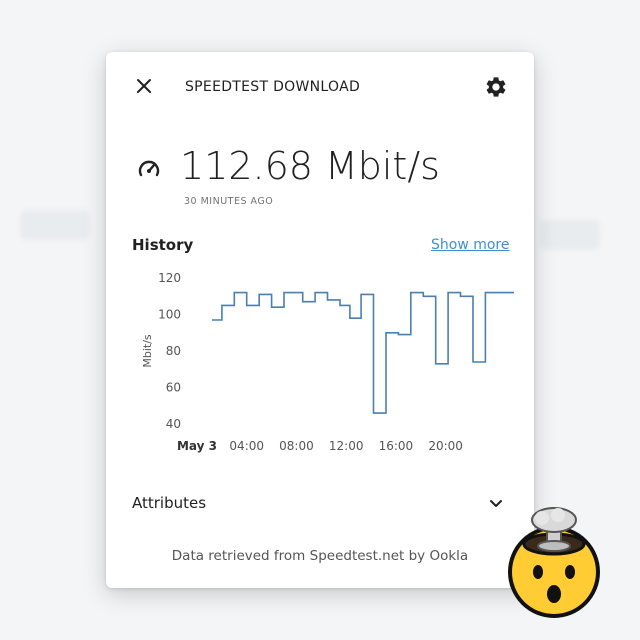  Describe the element at coordinates (169, 278) in the screenshot. I see `y-tick-label: 120` at that location.